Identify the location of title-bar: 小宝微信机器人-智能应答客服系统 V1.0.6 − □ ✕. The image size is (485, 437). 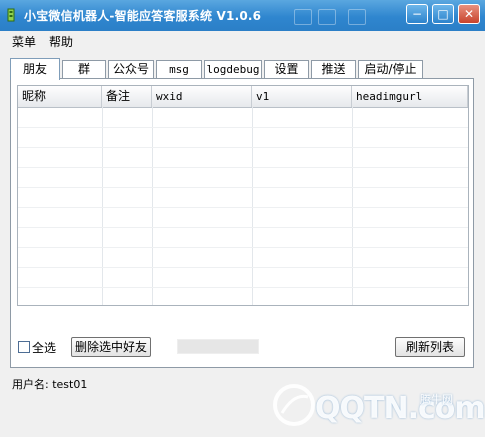
(242, 15).